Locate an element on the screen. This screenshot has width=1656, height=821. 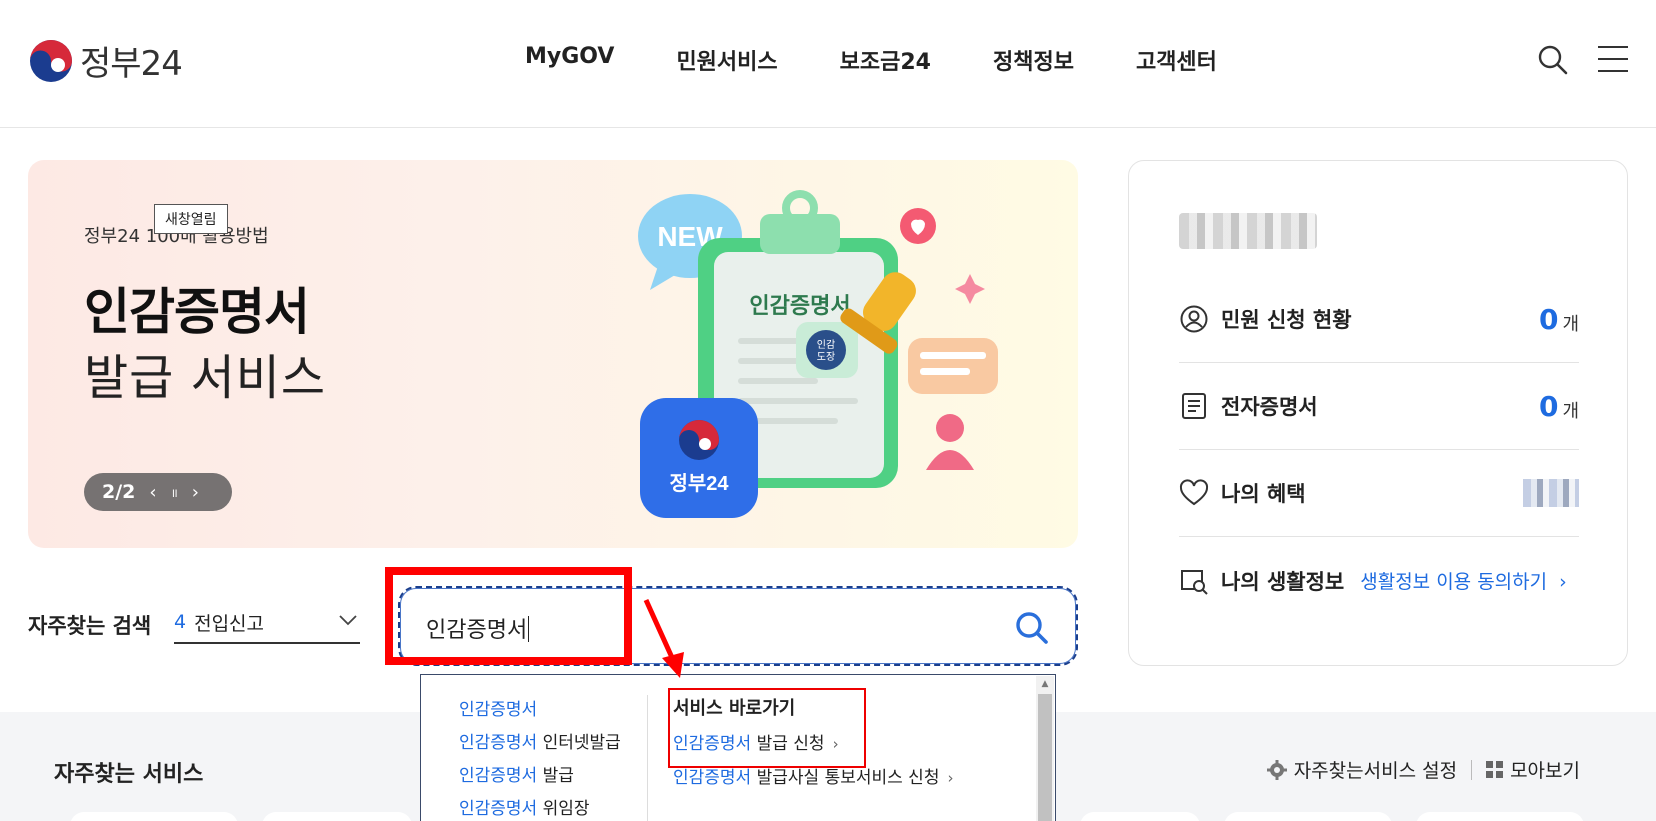
suggestion-list: 인감증명서 인감증명서 인터넷발급 인감증명서 발급 인감증명서 위임장 is located at coordinates (559, 759).